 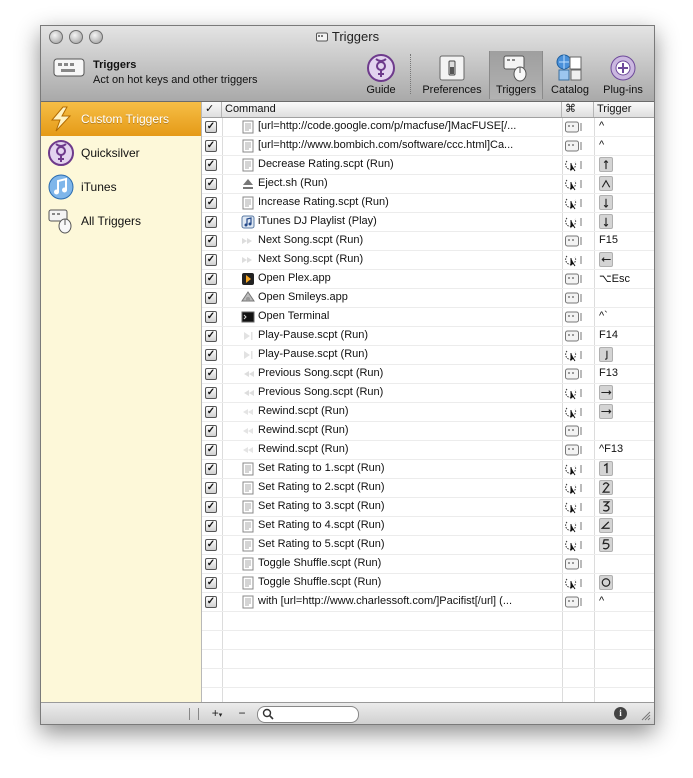 I want to click on table-row: ✓ Next Song.scpt (Run) F15, so click(x=428, y=241).